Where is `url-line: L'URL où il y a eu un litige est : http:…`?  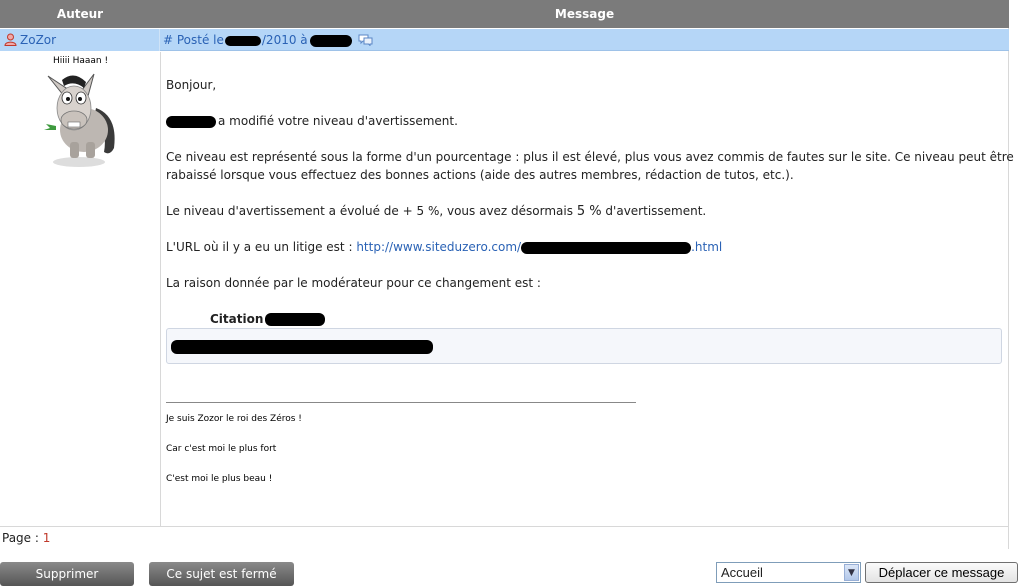
url-line: L'URL où il y a eu un litige est : http:… is located at coordinates (444, 247).